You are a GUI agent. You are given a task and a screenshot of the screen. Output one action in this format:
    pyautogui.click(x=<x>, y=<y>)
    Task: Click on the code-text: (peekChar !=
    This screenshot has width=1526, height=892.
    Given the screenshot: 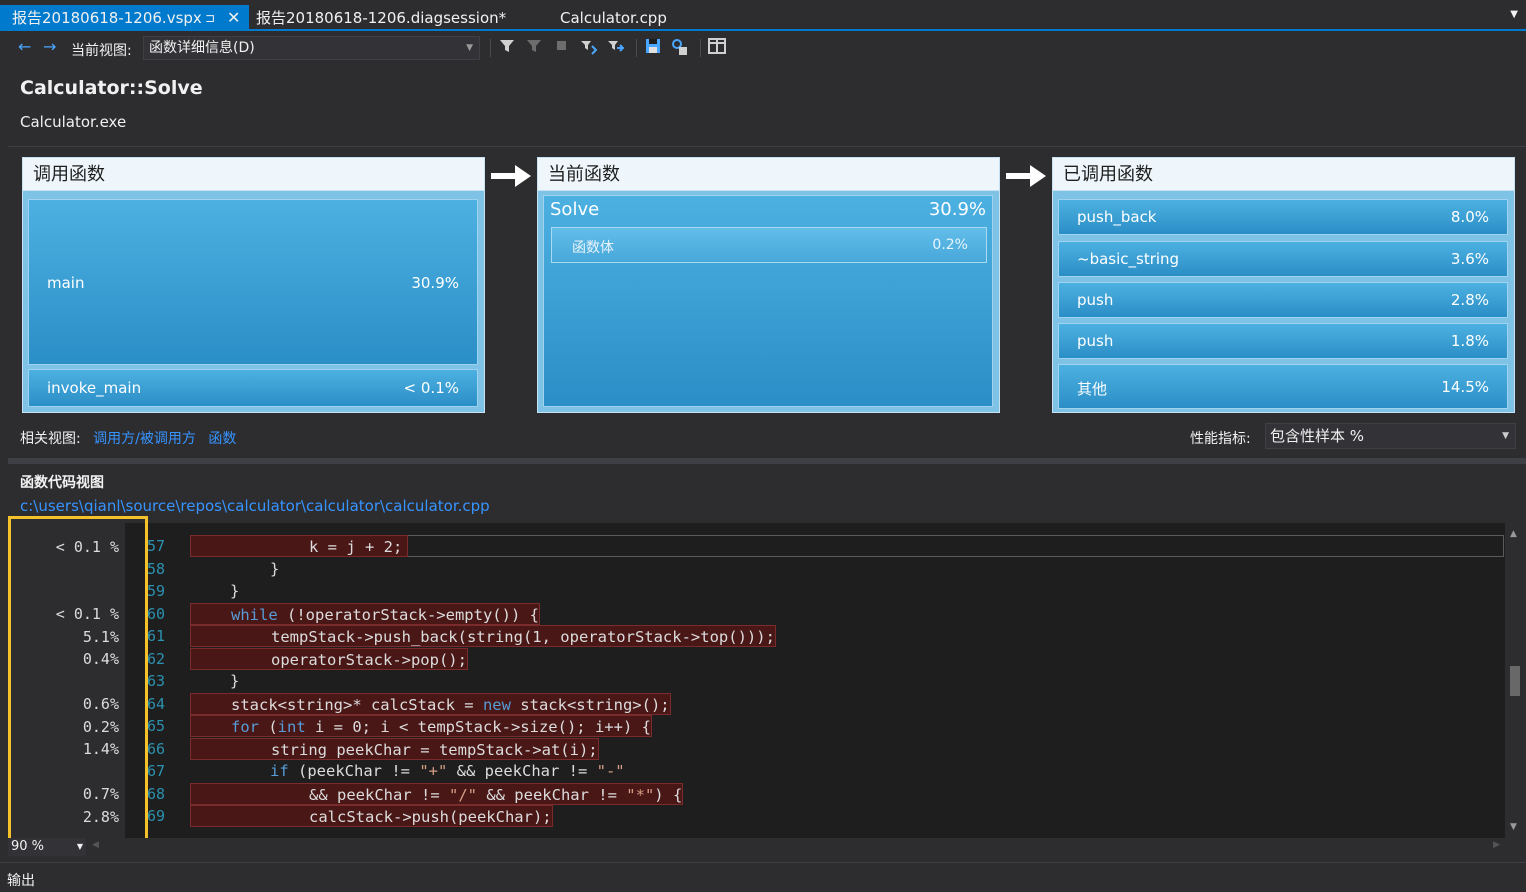 What is the action you would take?
    pyautogui.click(x=354, y=771)
    